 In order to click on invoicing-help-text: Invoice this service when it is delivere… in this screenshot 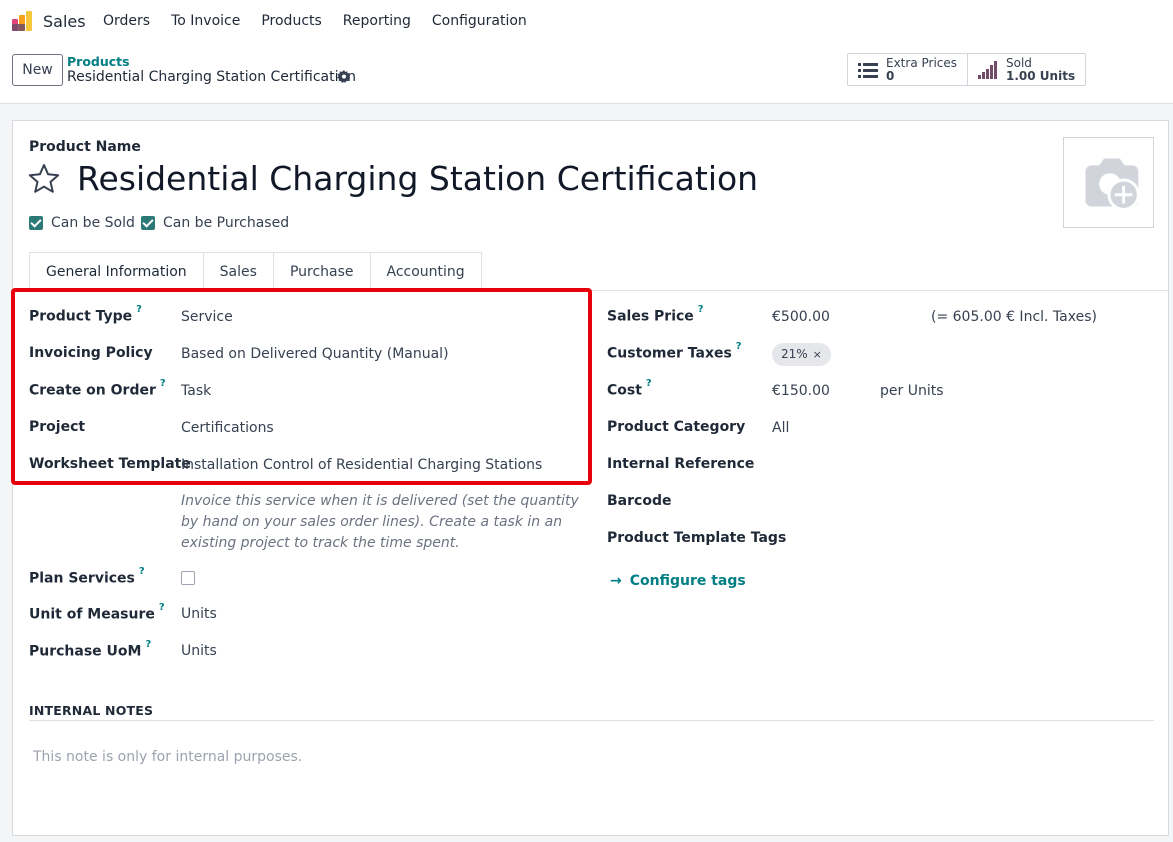, I will do `click(380, 522)`.